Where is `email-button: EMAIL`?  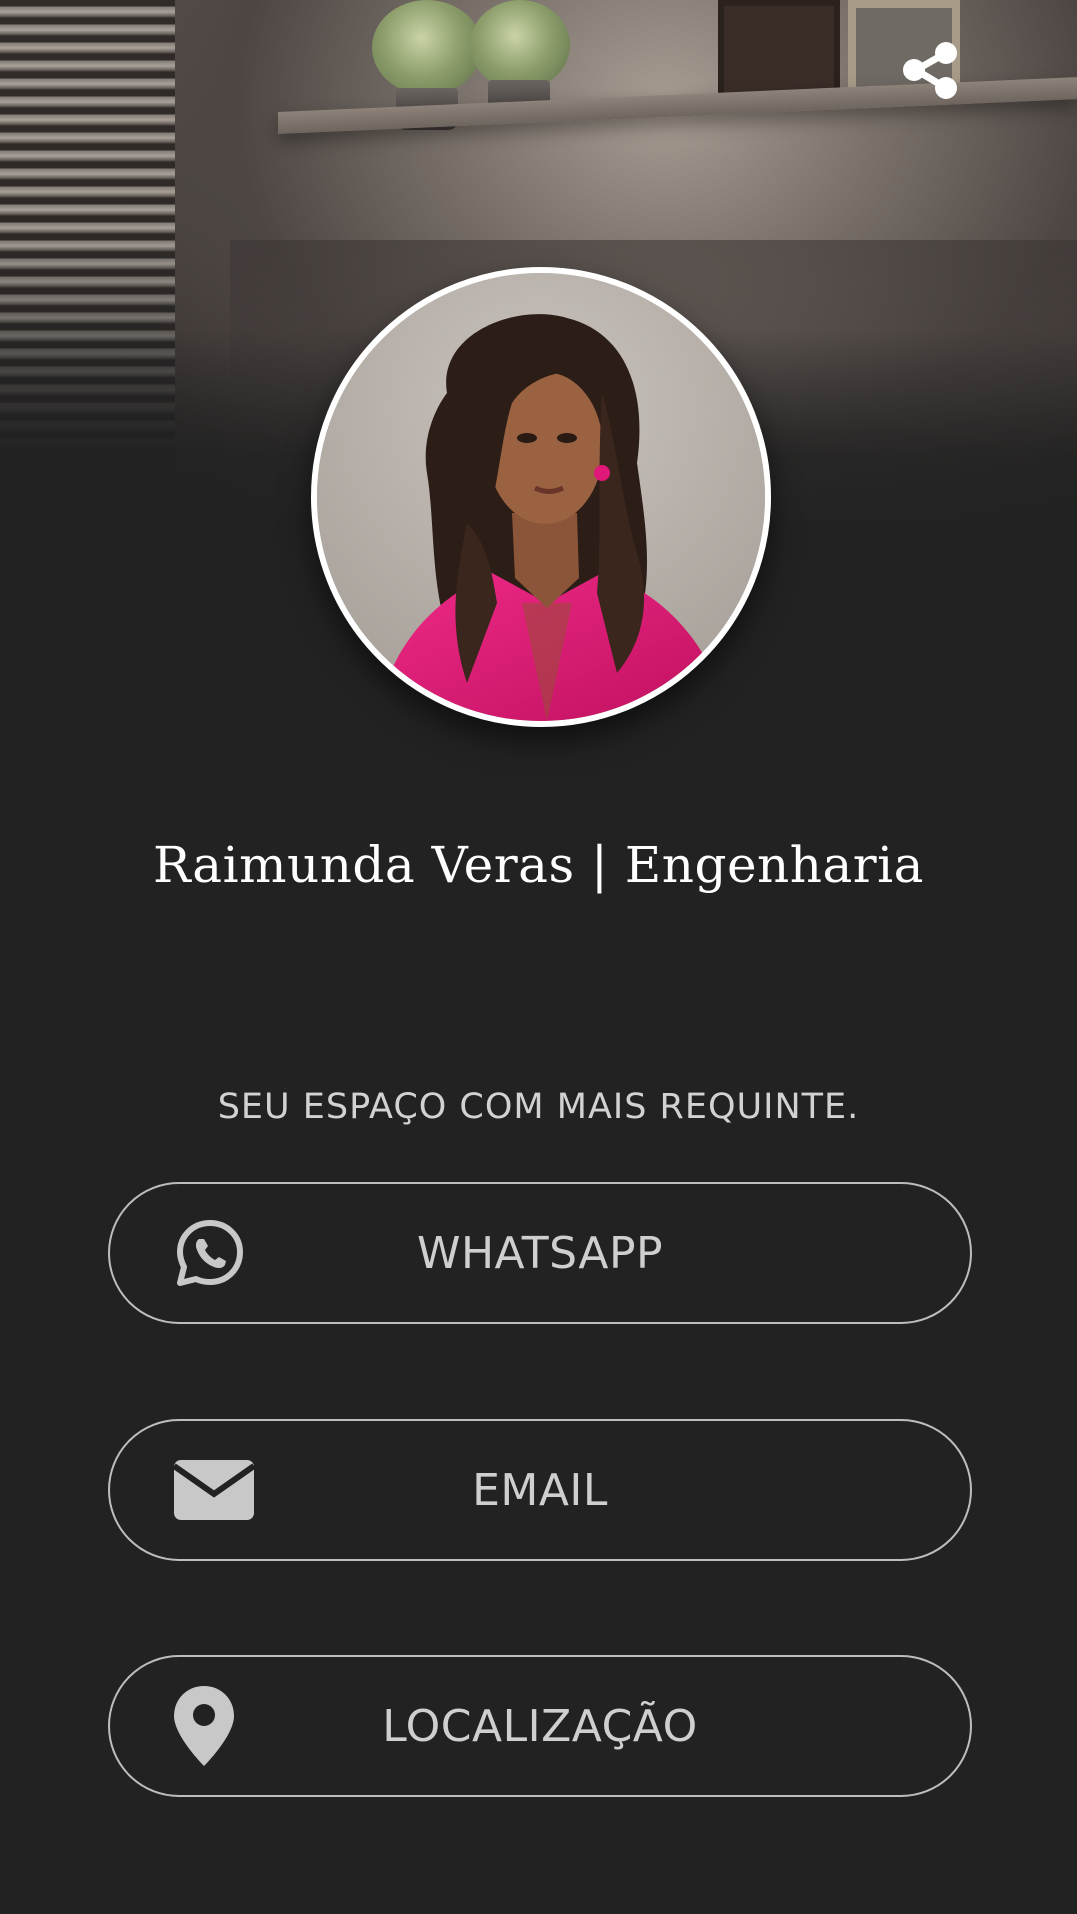 email-button: EMAIL is located at coordinates (540, 1490).